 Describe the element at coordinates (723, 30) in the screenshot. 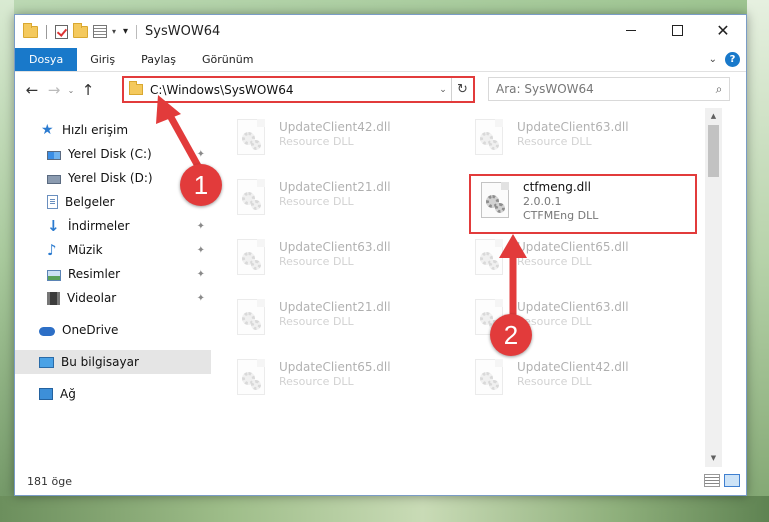

I see `close-button: ✕` at that location.